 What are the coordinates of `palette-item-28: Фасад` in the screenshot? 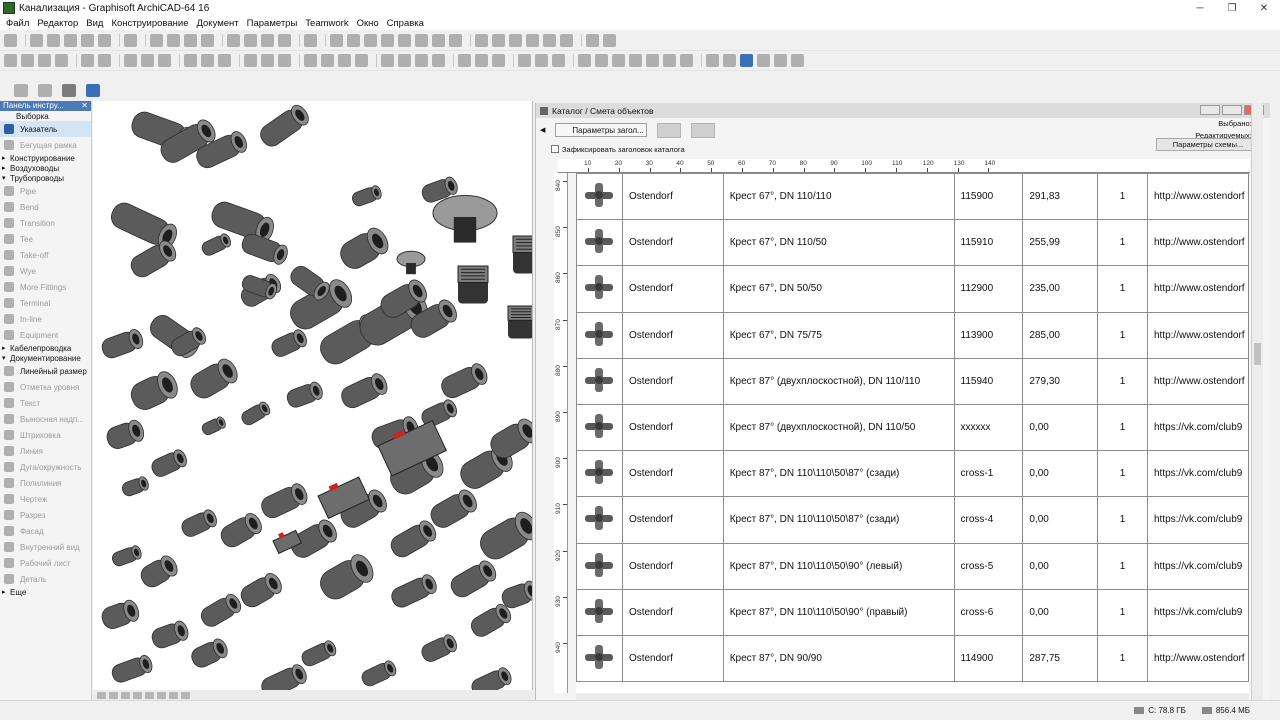 It's located at (45, 531).